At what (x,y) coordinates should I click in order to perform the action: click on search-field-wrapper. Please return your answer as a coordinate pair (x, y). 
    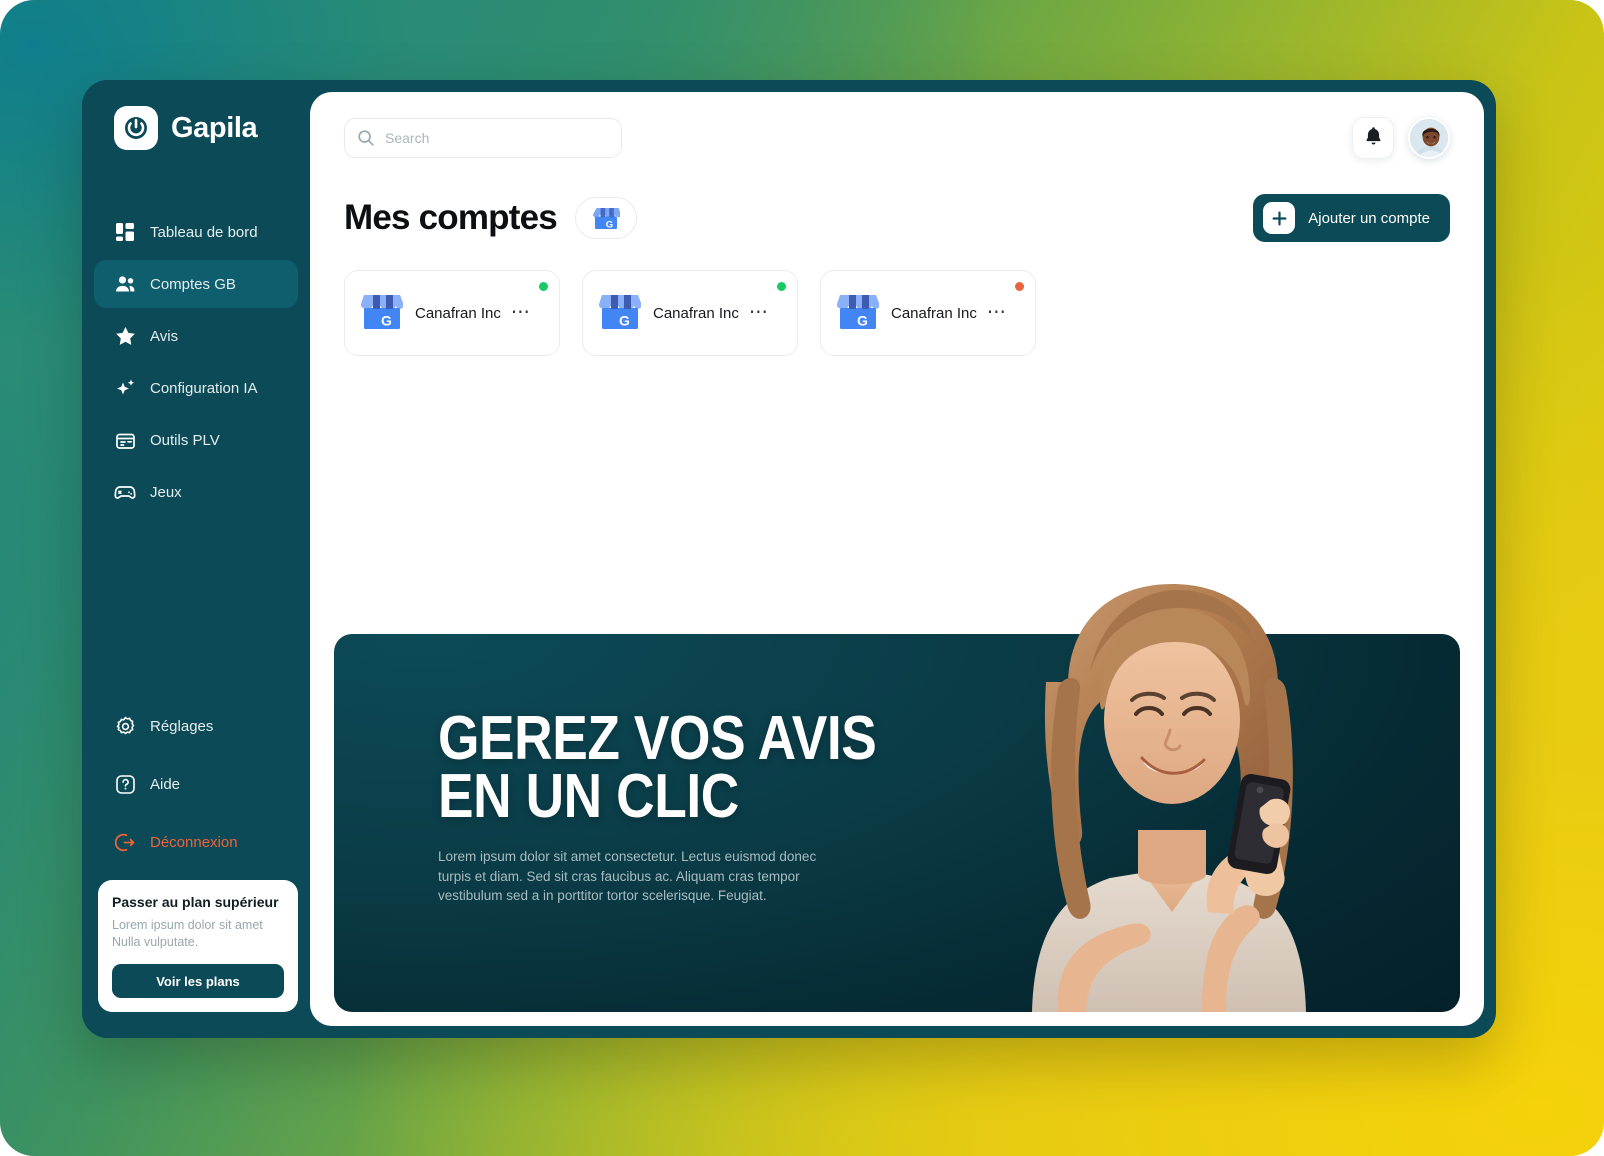
    Looking at the image, I should click on (483, 138).